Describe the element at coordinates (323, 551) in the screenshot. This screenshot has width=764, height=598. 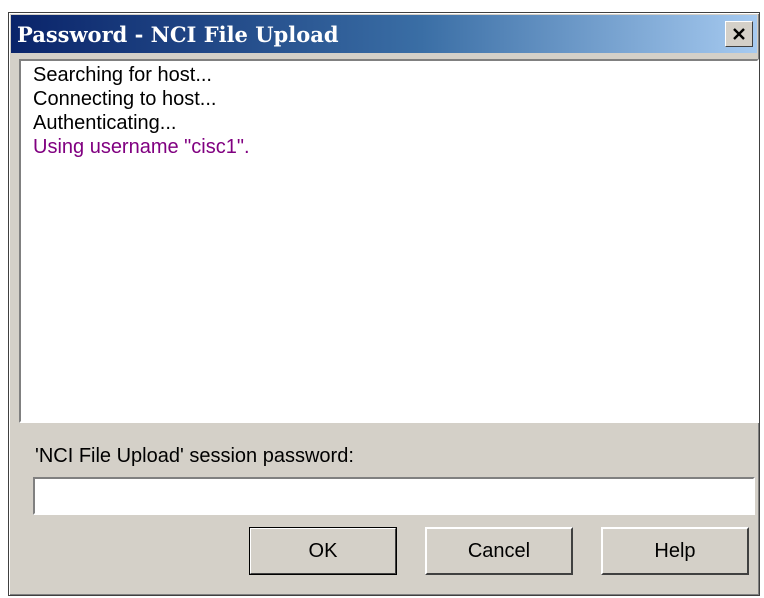
I see `ok-button: OK` at that location.